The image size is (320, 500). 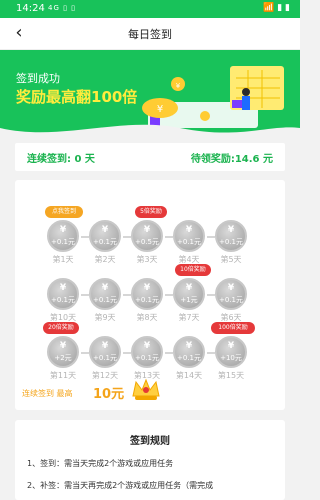 I want to click on streak-label: 连续签到 最高, so click(x=47, y=393).